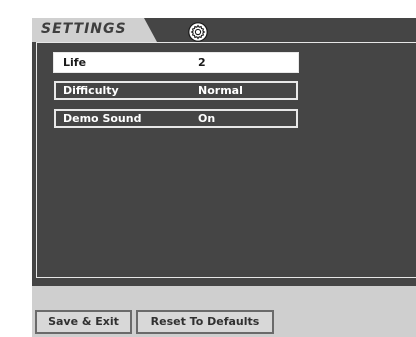  What do you see at coordinates (83, 322) in the screenshot?
I see `save-exit-button: Save & Exit` at bounding box center [83, 322].